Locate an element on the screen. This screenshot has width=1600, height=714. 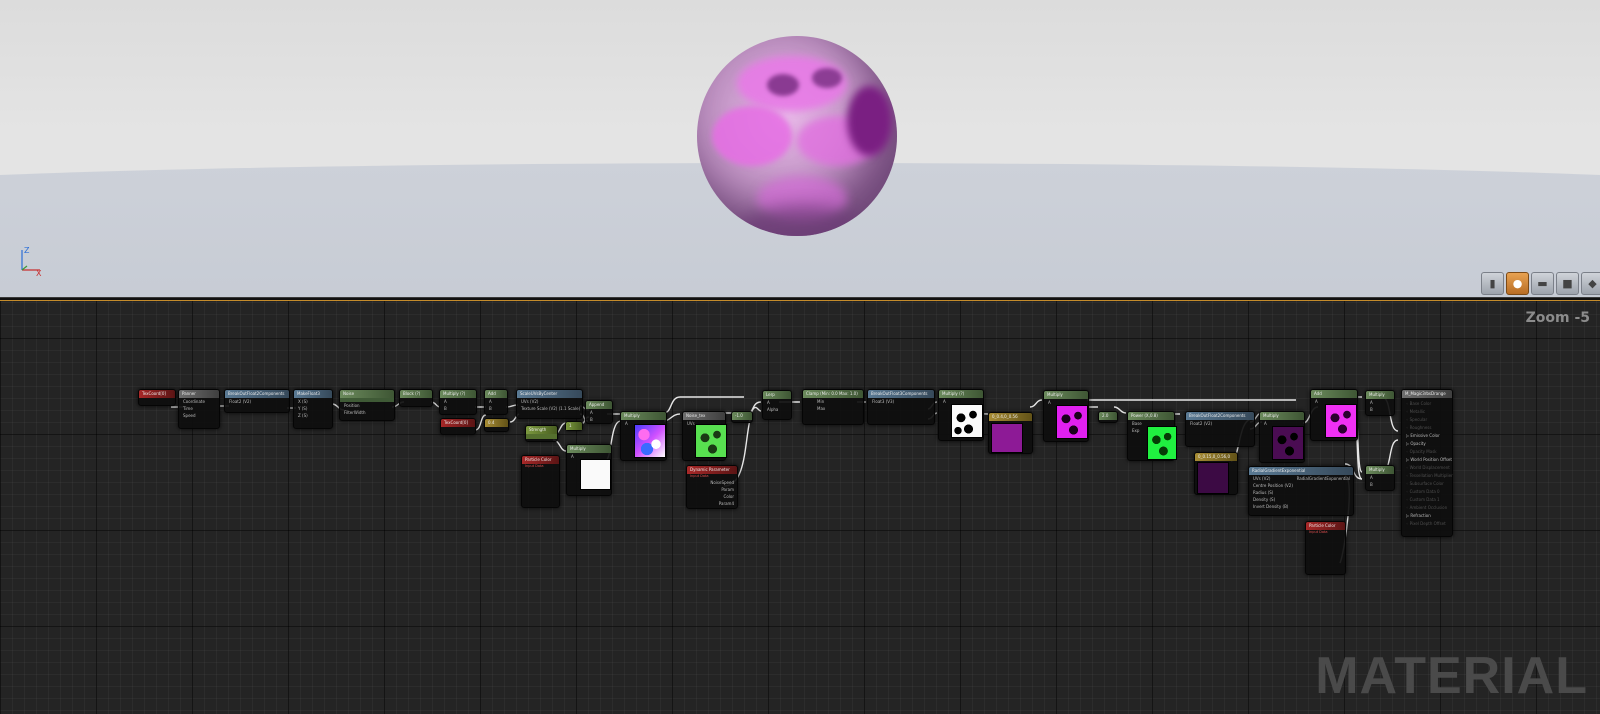
noise-node: Noise Position FilterWidth is located at coordinates (367, 405).